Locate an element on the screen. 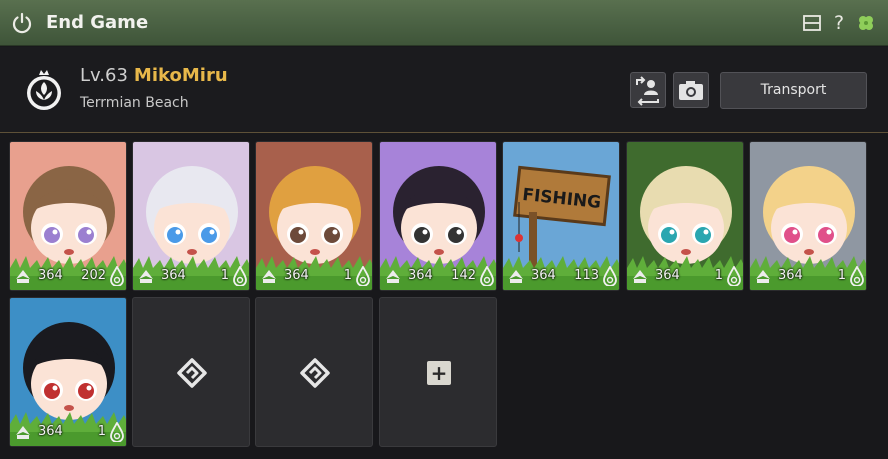 The height and width of the screenshot is (459, 888). character-location: Terrmian Beach is located at coordinates (134, 103).